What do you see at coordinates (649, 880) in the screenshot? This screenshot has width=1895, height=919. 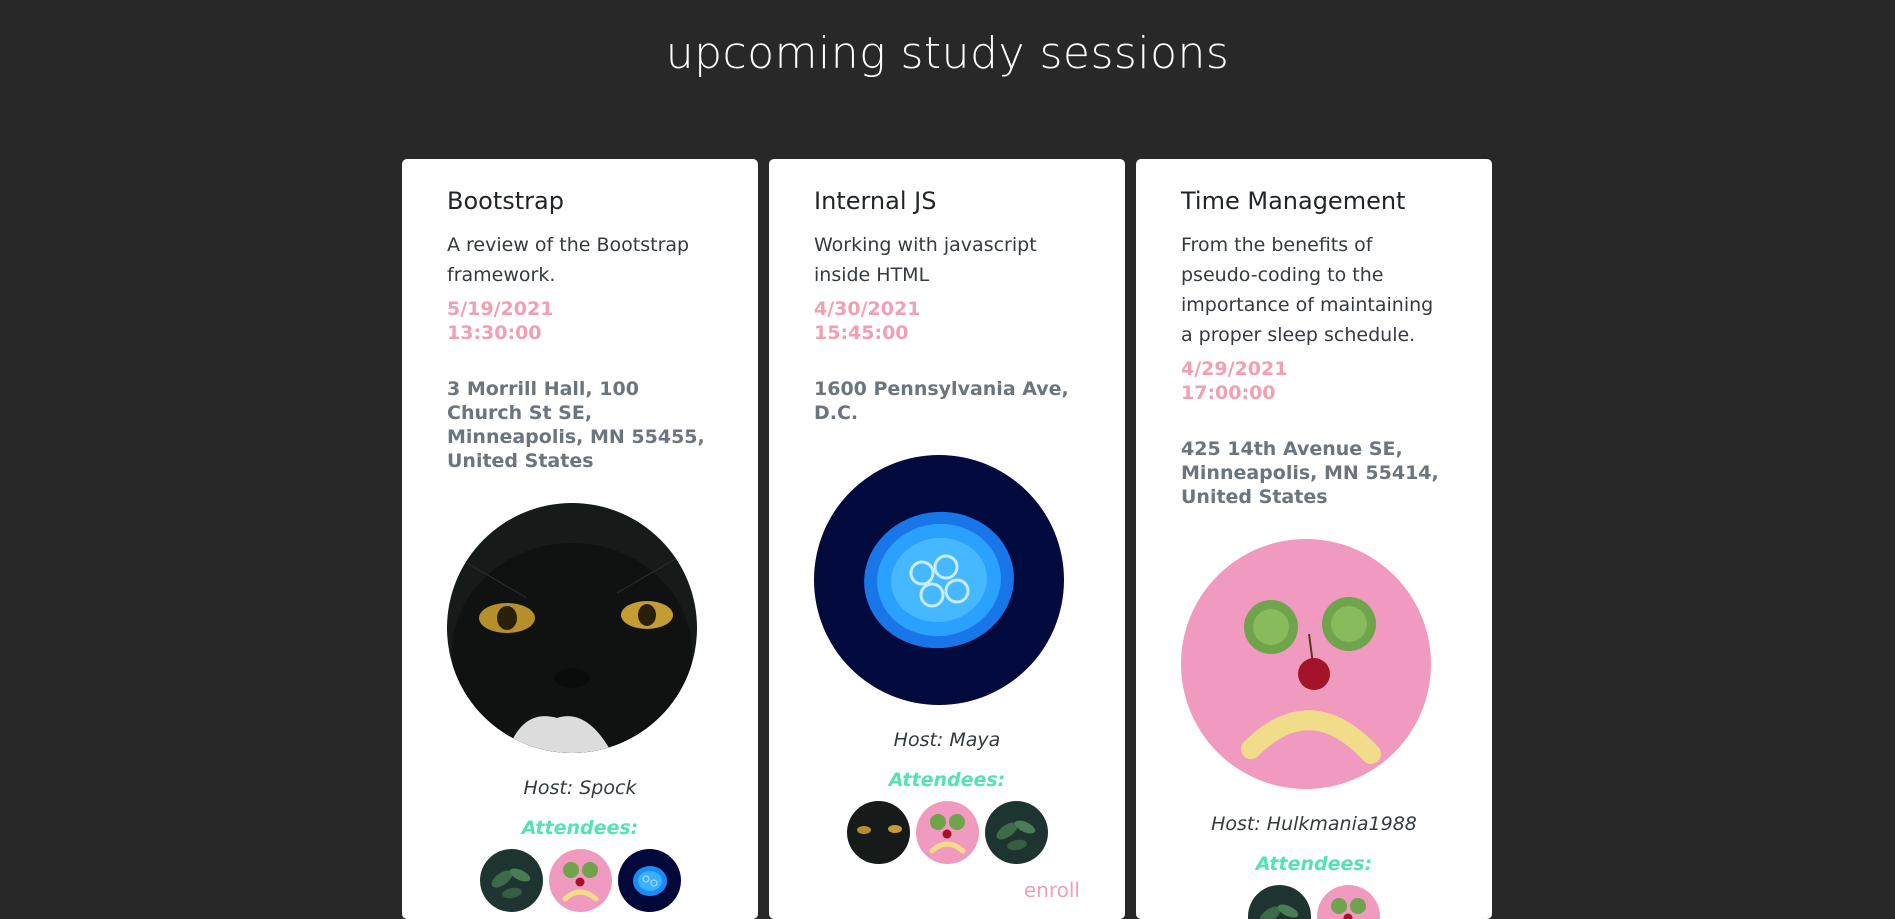 I see `attendee-avatar-jellyfish` at bounding box center [649, 880].